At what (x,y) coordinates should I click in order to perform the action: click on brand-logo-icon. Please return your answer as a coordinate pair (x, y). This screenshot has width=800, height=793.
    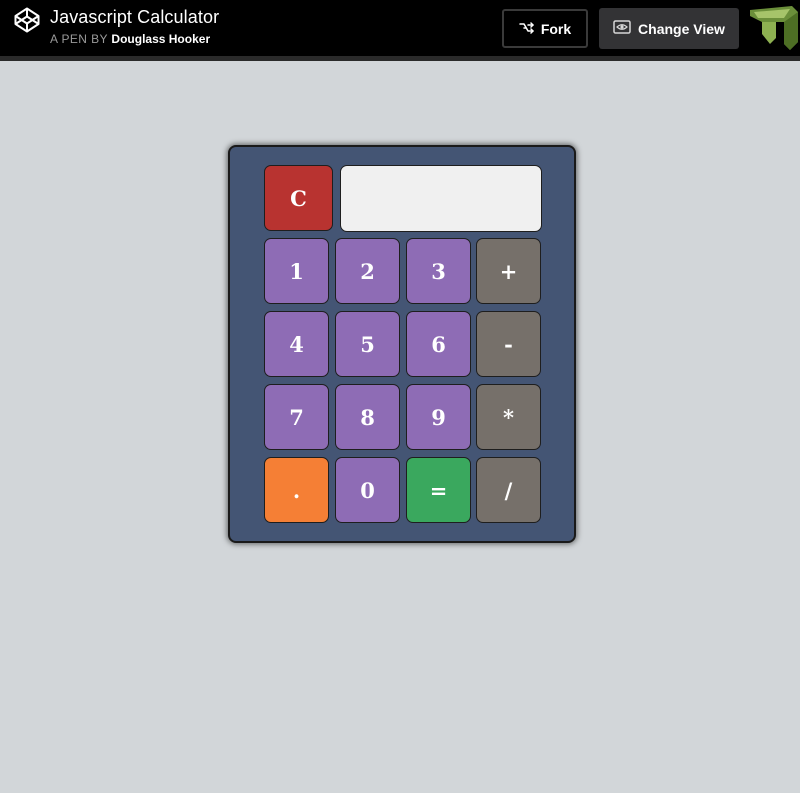
    Looking at the image, I should click on (774, 29).